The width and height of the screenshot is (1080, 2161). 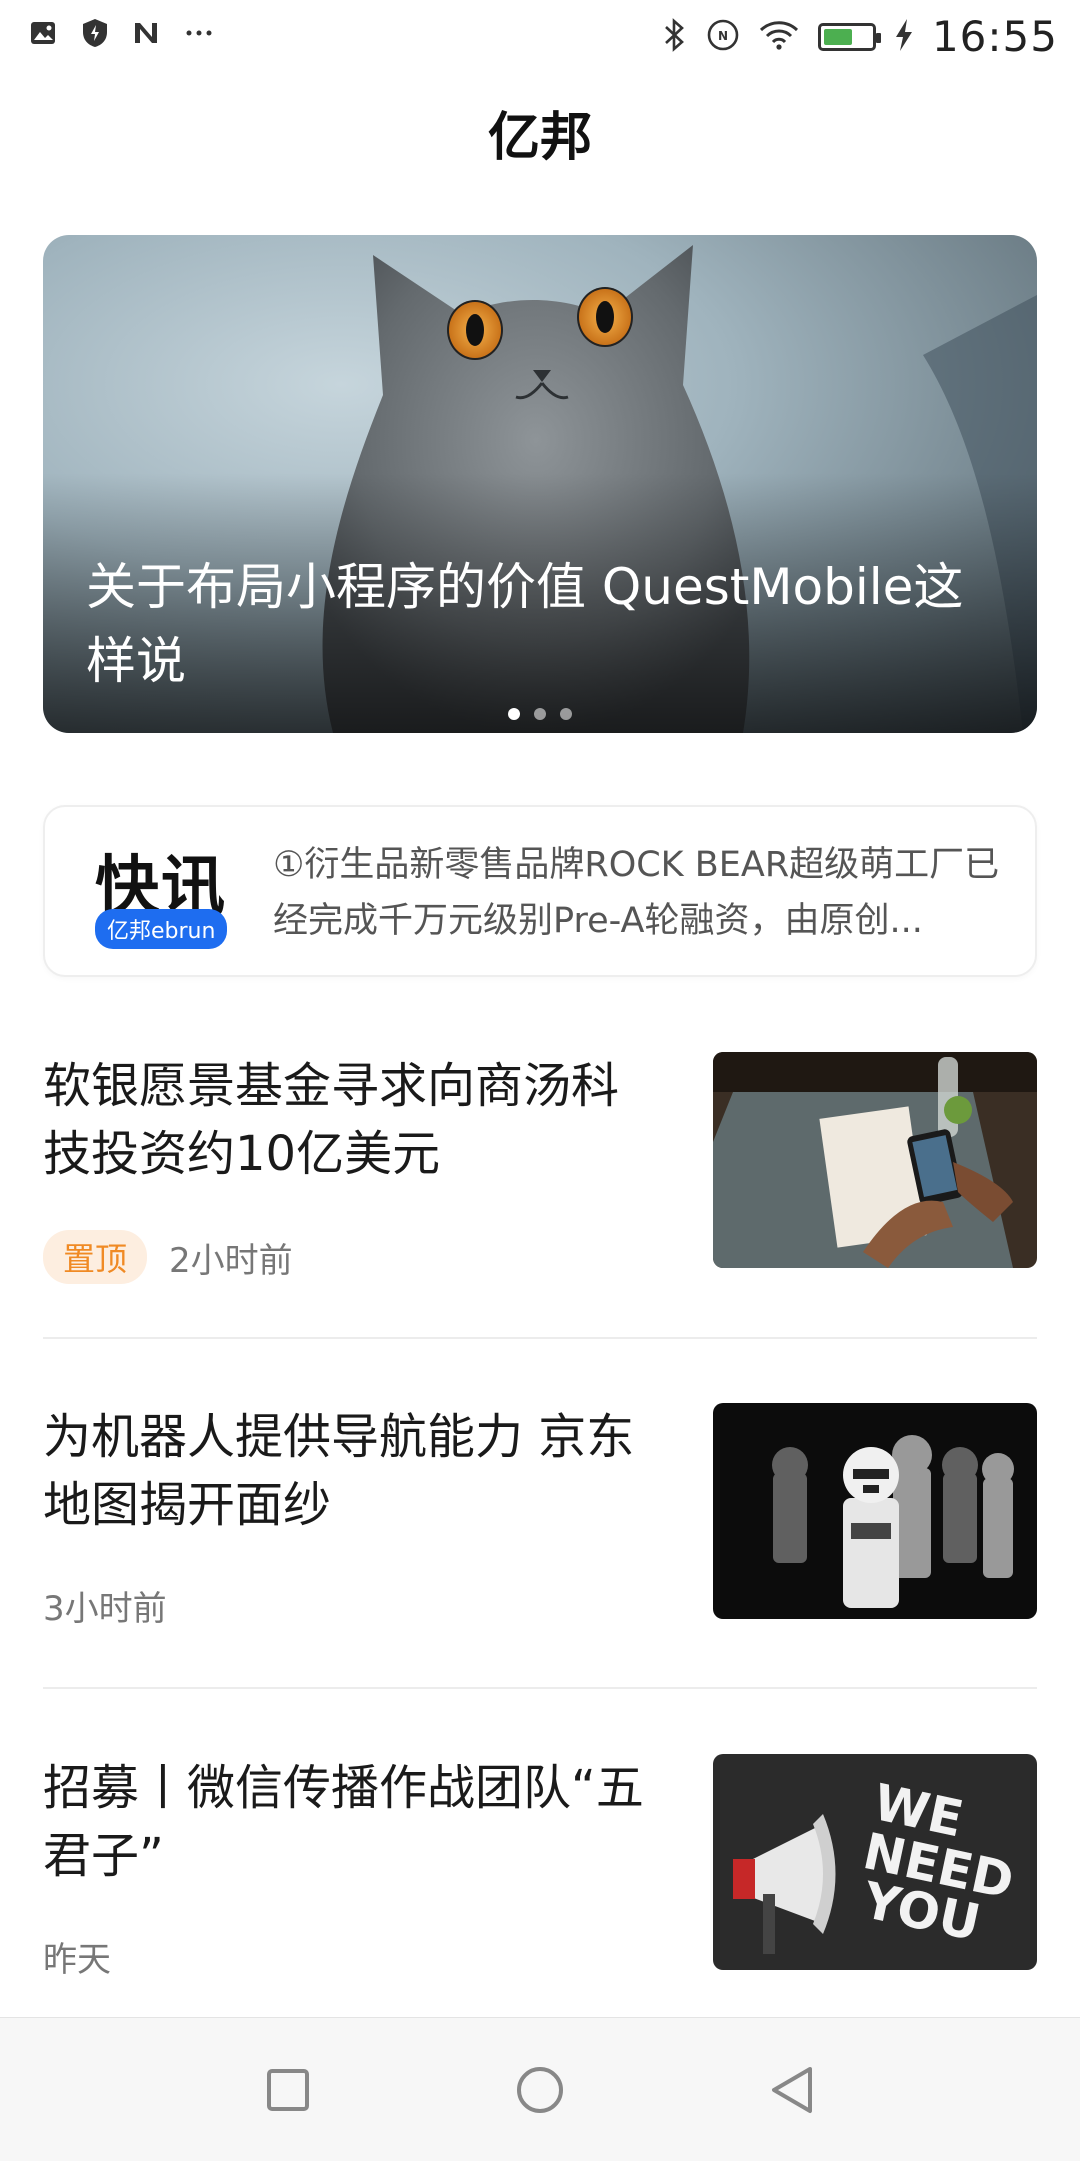 What do you see at coordinates (95, 33) in the screenshot?
I see `shield-icon` at bounding box center [95, 33].